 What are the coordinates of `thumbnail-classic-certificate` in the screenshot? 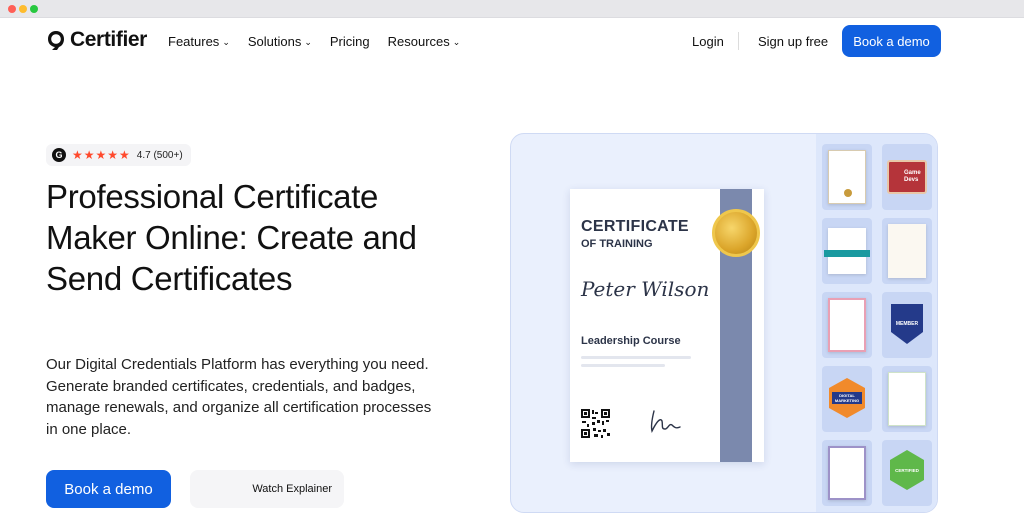 It's located at (847, 177).